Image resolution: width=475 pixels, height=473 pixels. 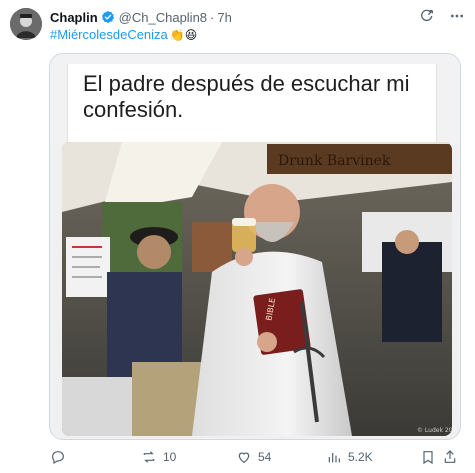 I want to click on reply-icon, so click(x=58, y=458).